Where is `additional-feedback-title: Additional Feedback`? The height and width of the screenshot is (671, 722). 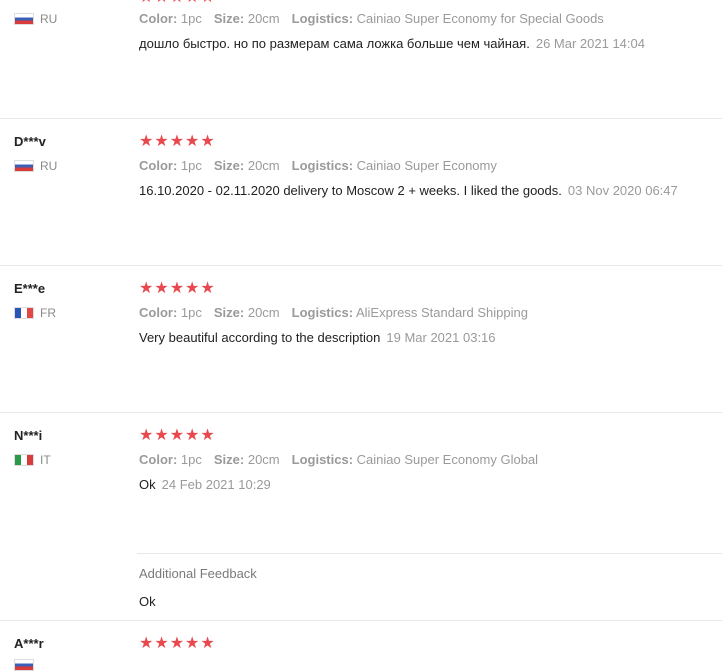 additional-feedback-title: Additional Feedback is located at coordinates (198, 573).